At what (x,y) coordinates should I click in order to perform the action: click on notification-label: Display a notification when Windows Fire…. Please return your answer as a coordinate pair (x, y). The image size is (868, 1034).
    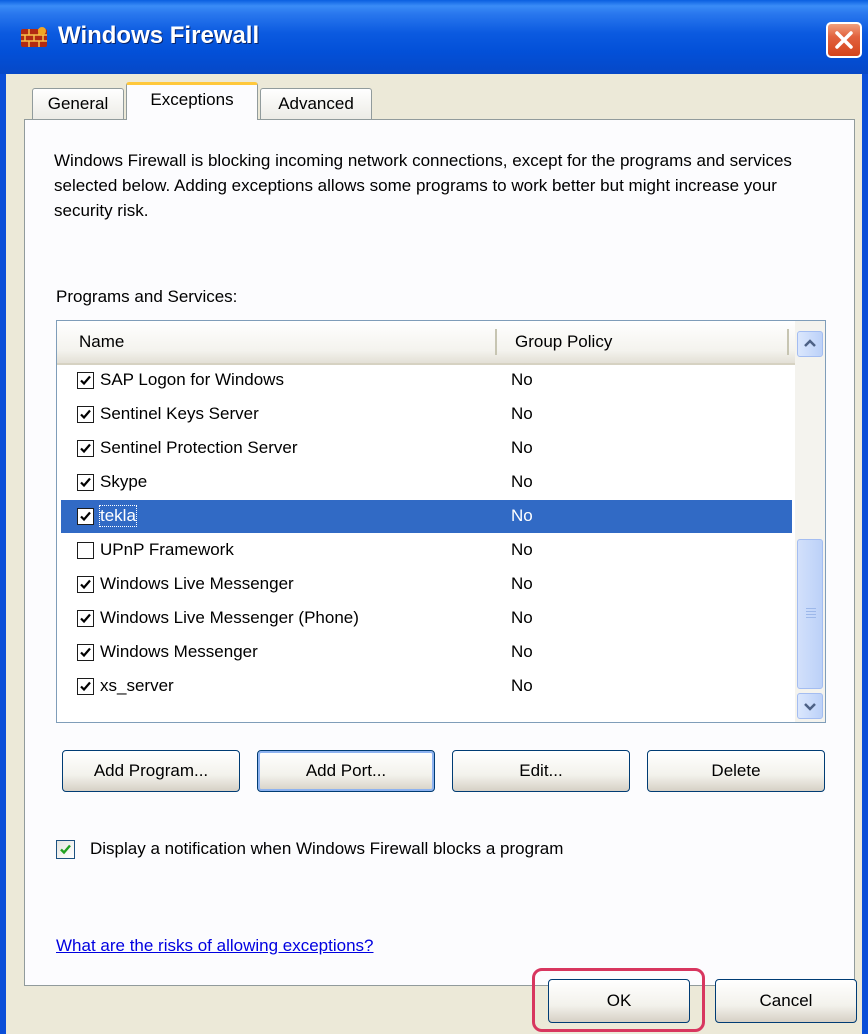
    Looking at the image, I should click on (326, 849).